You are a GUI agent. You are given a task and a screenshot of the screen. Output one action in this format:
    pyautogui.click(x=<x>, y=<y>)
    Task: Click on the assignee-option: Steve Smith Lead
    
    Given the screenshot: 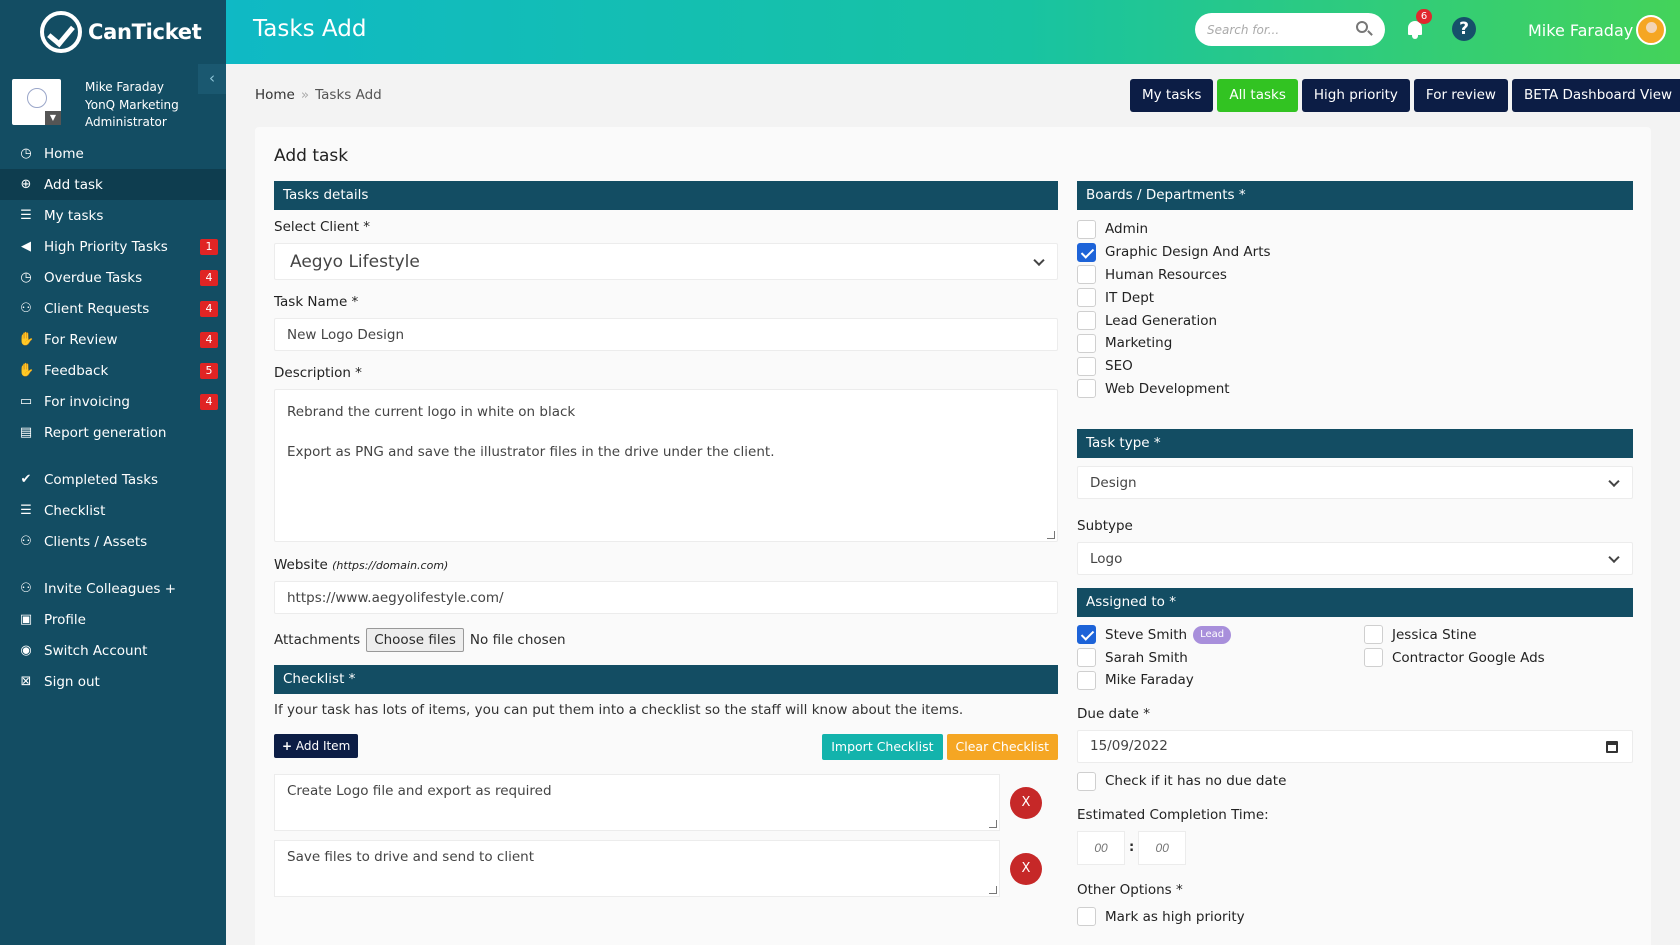 What is the action you would take?
    pyautogui.click(x=1220, y=634)
    